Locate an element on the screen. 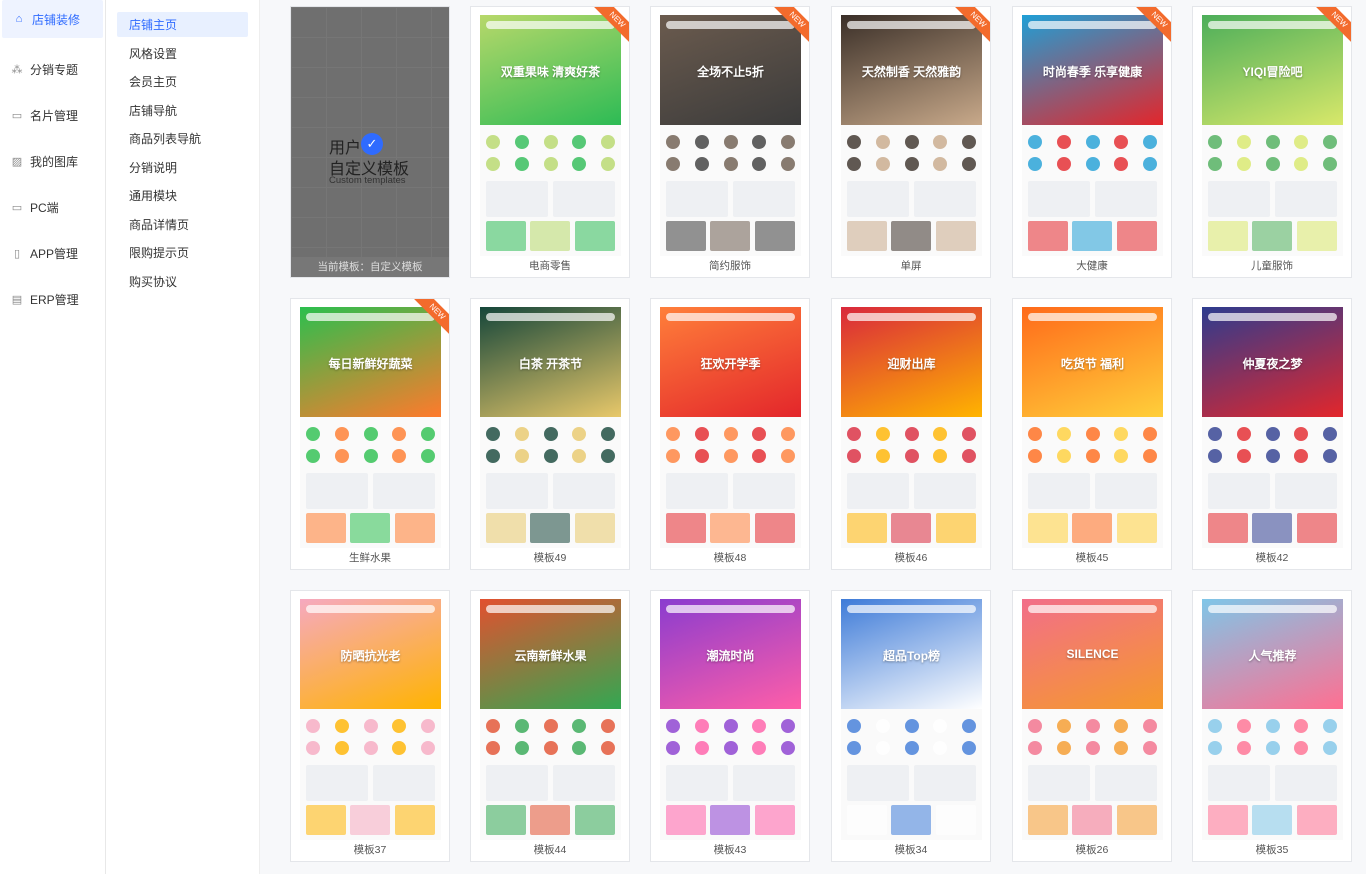  template-thumbnail: 双重果味 清爽好茶 is located at coordinates (550, 135).